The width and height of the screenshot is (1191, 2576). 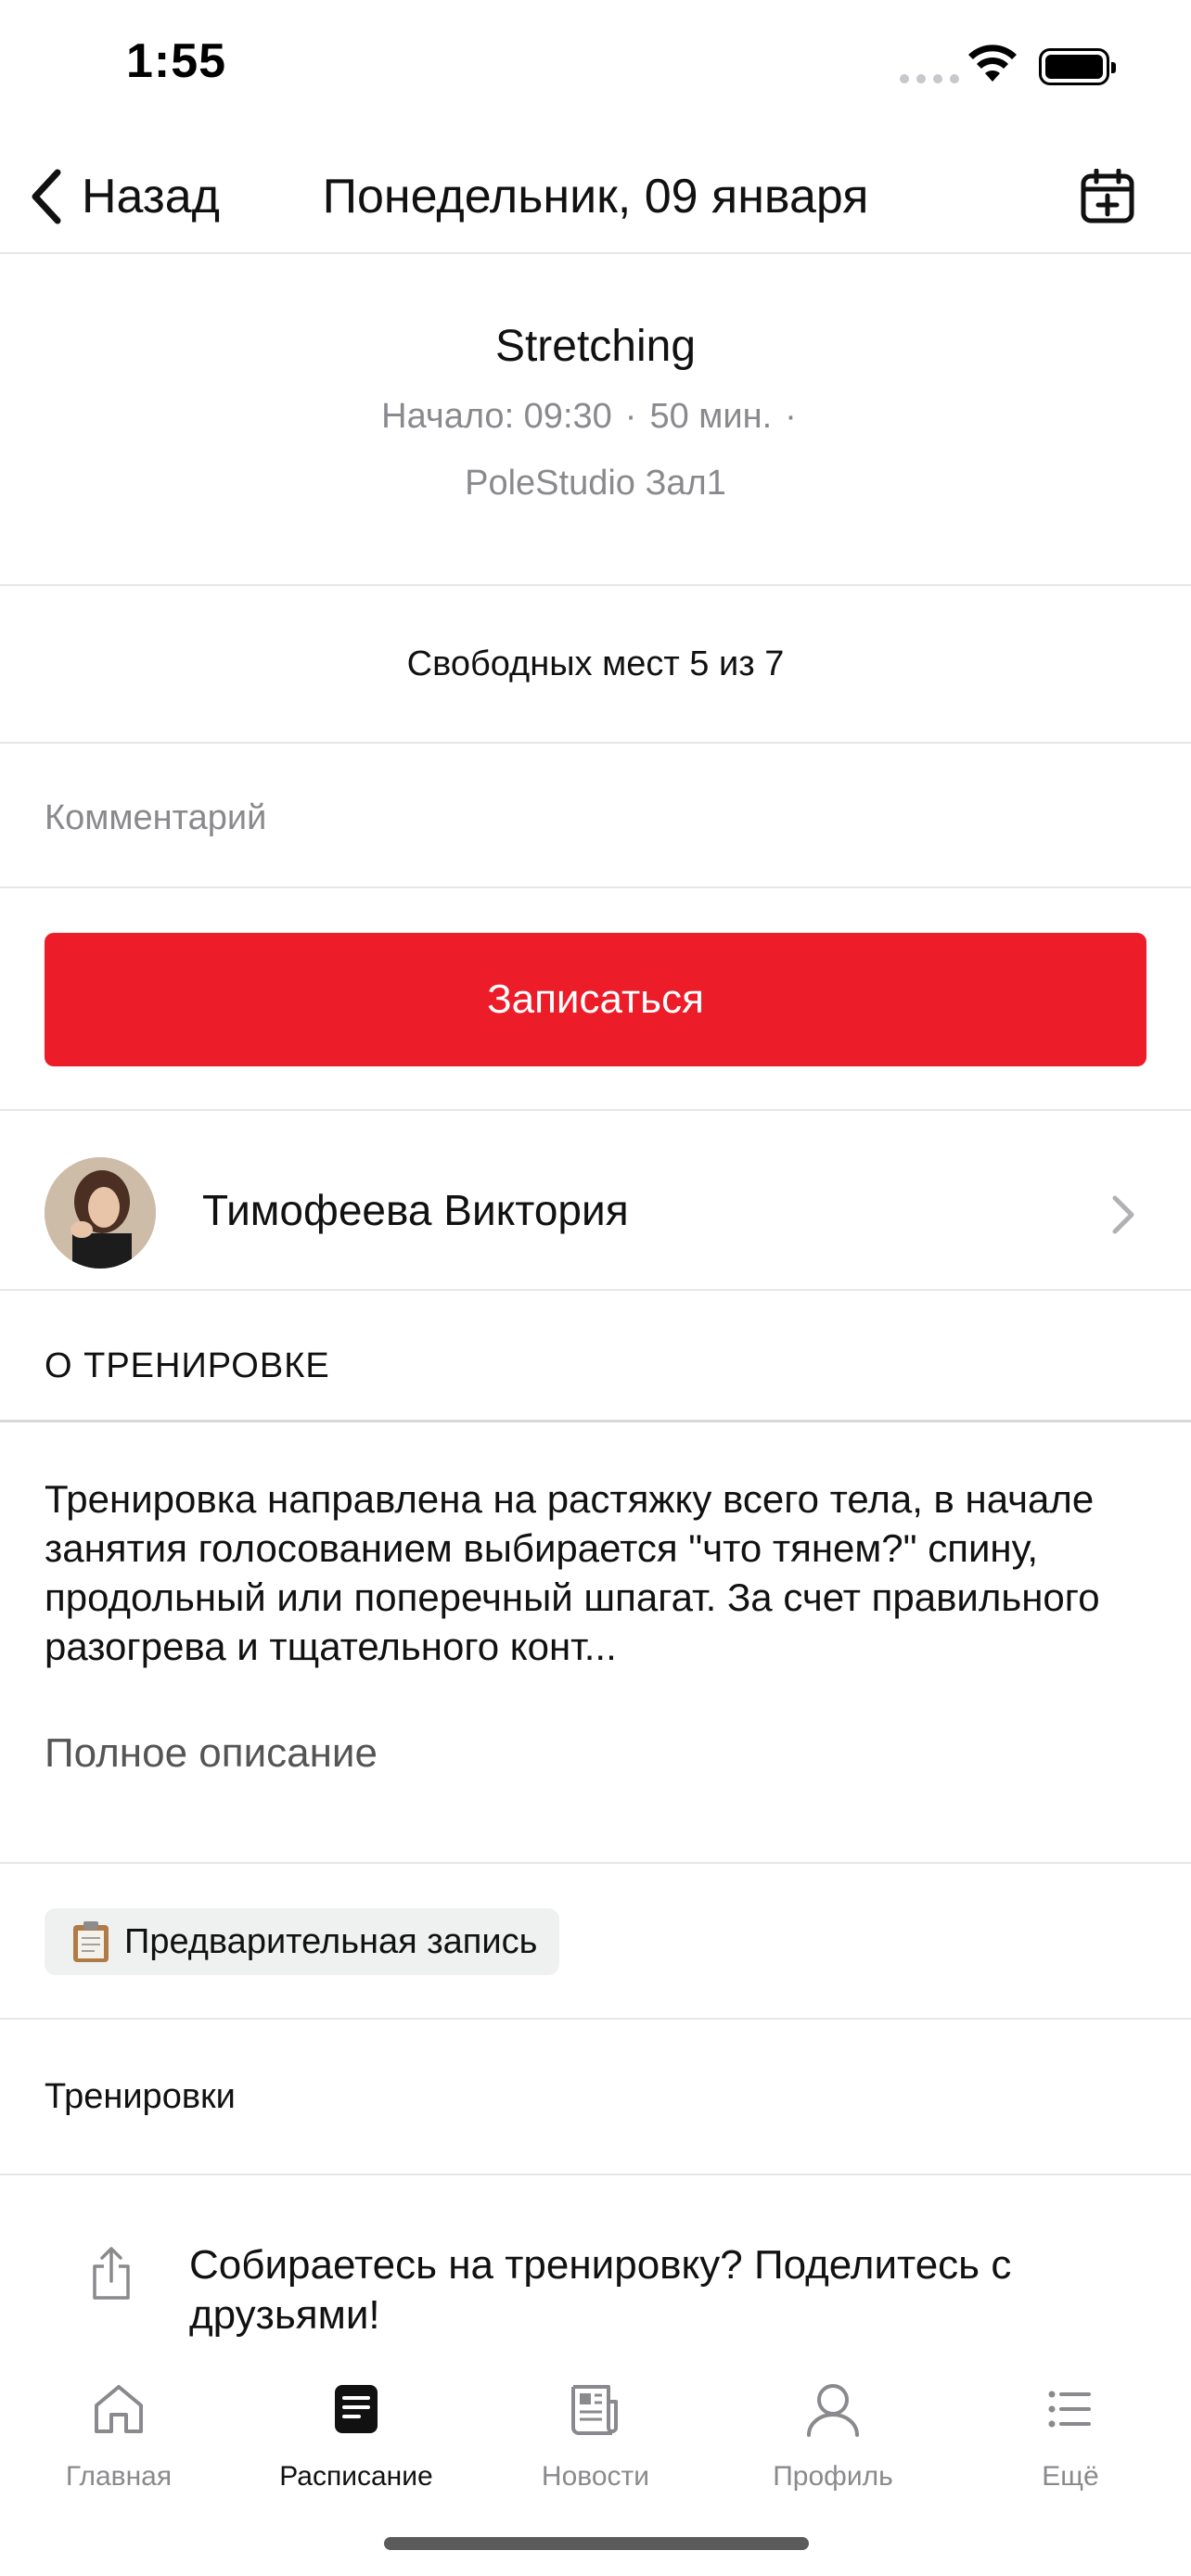 What do you see at coordinates (711, 416) in the screenshot?
I see `class-duration: 50 мин.` at bounding box center [711, 416].